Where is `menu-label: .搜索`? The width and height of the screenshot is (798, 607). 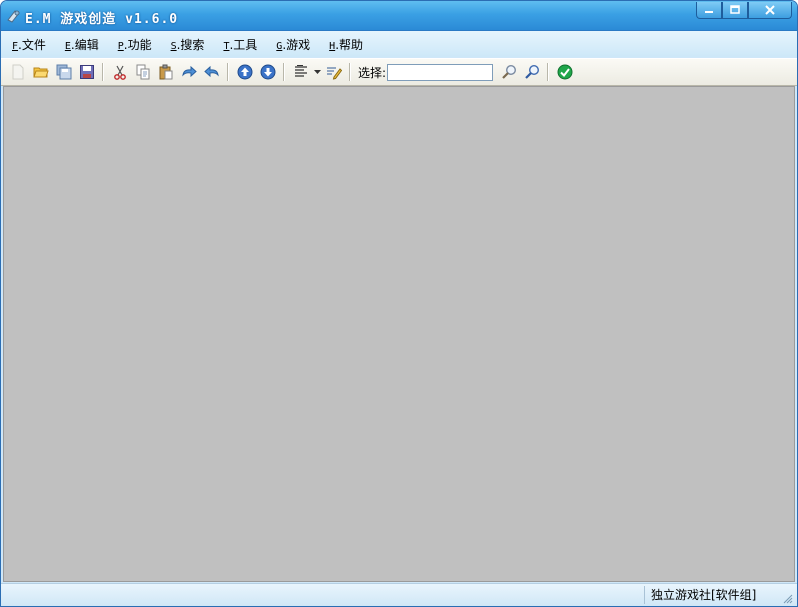
menu-label: .搜索 is located at coordinates (190, 44).